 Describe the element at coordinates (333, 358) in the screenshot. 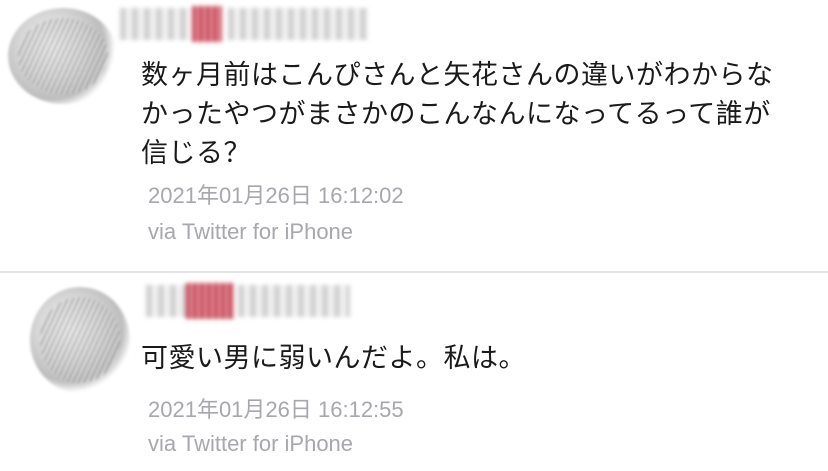

I see `tweet-text: 可愛い男に弱いんだよ。私は。` at that location.